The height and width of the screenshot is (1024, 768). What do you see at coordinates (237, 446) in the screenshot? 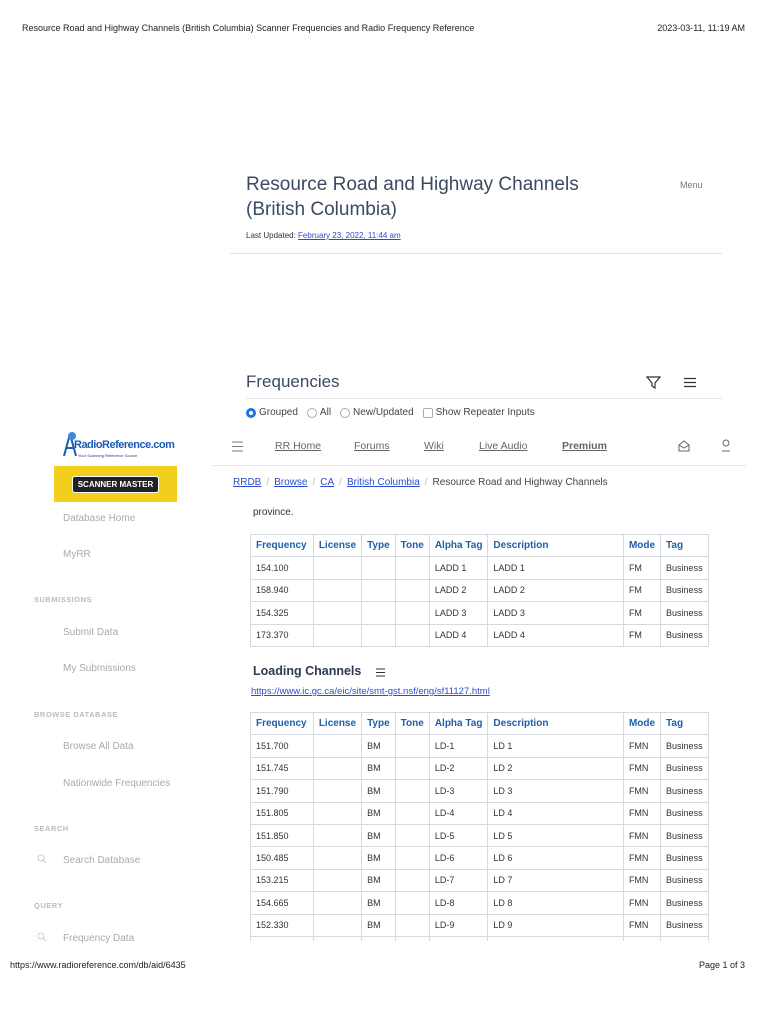
I see `hamburger-icon` at bounding box center [237, 446].